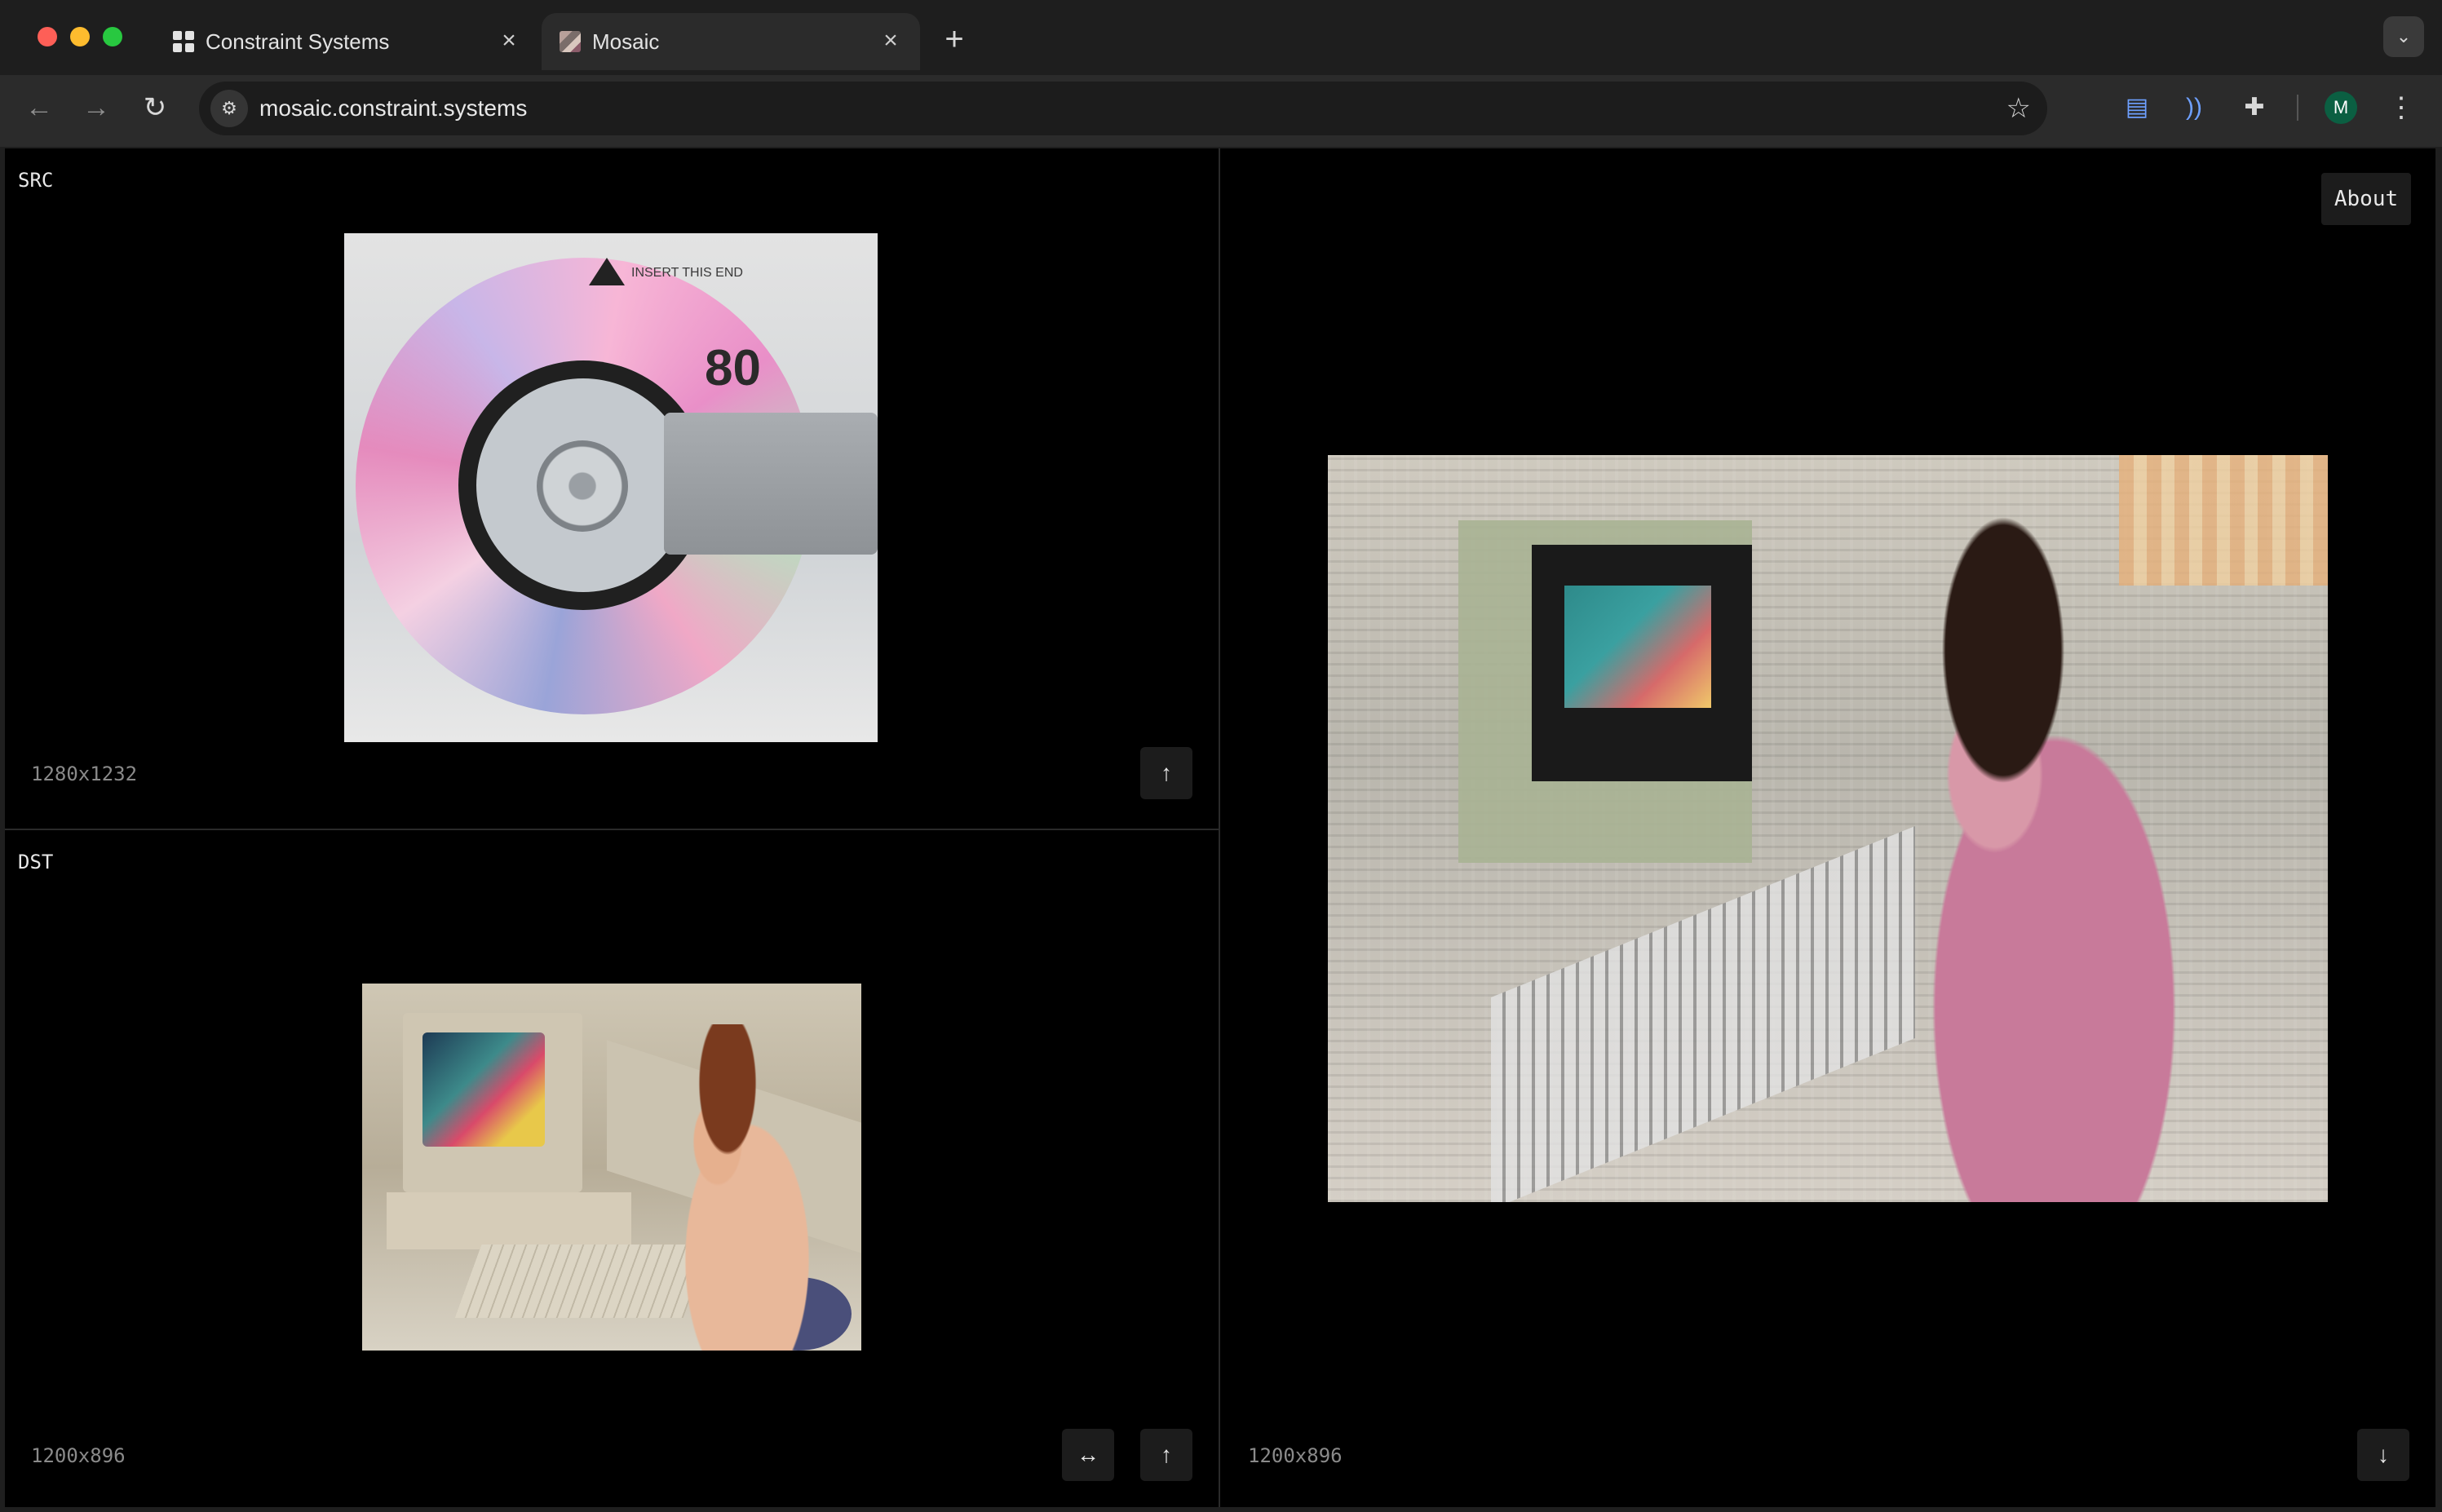 The height and width of the screenshot is (1512, 2442). What do you see at coordinates (184, 41) in the screenshot?
I see `grid-icon` at bounding box center [184, 41].